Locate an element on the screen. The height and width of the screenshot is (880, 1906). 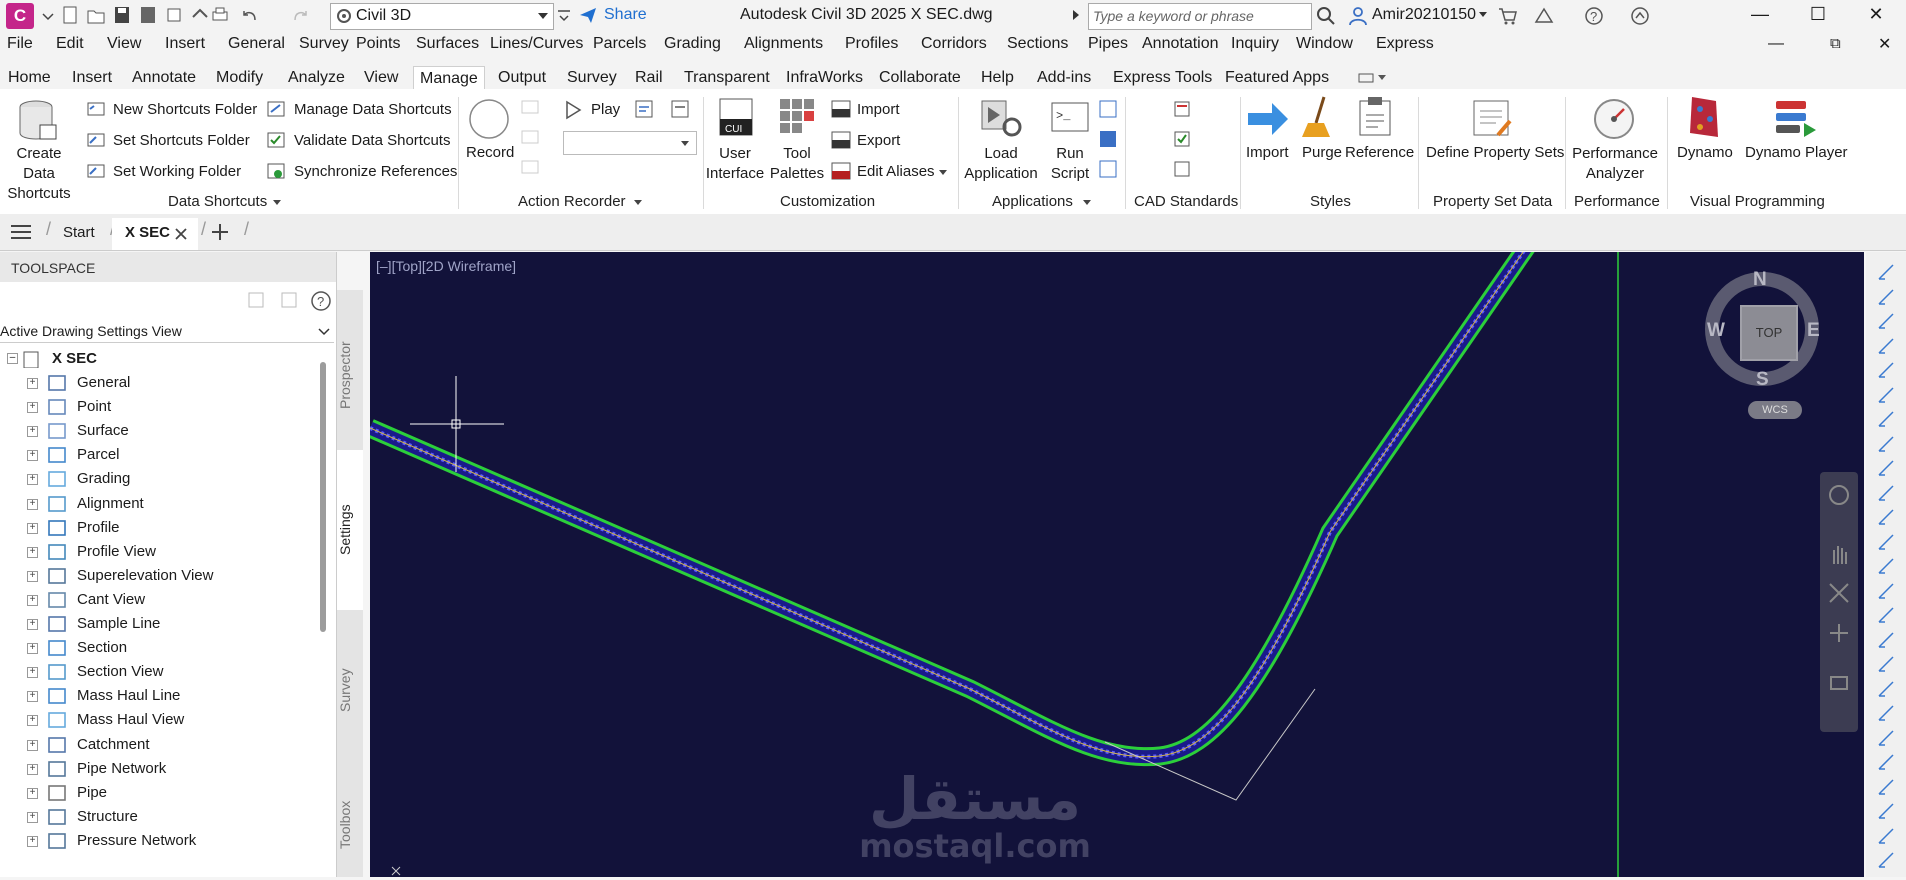
tab-insert: Insert is located at coordinates (92, 78).